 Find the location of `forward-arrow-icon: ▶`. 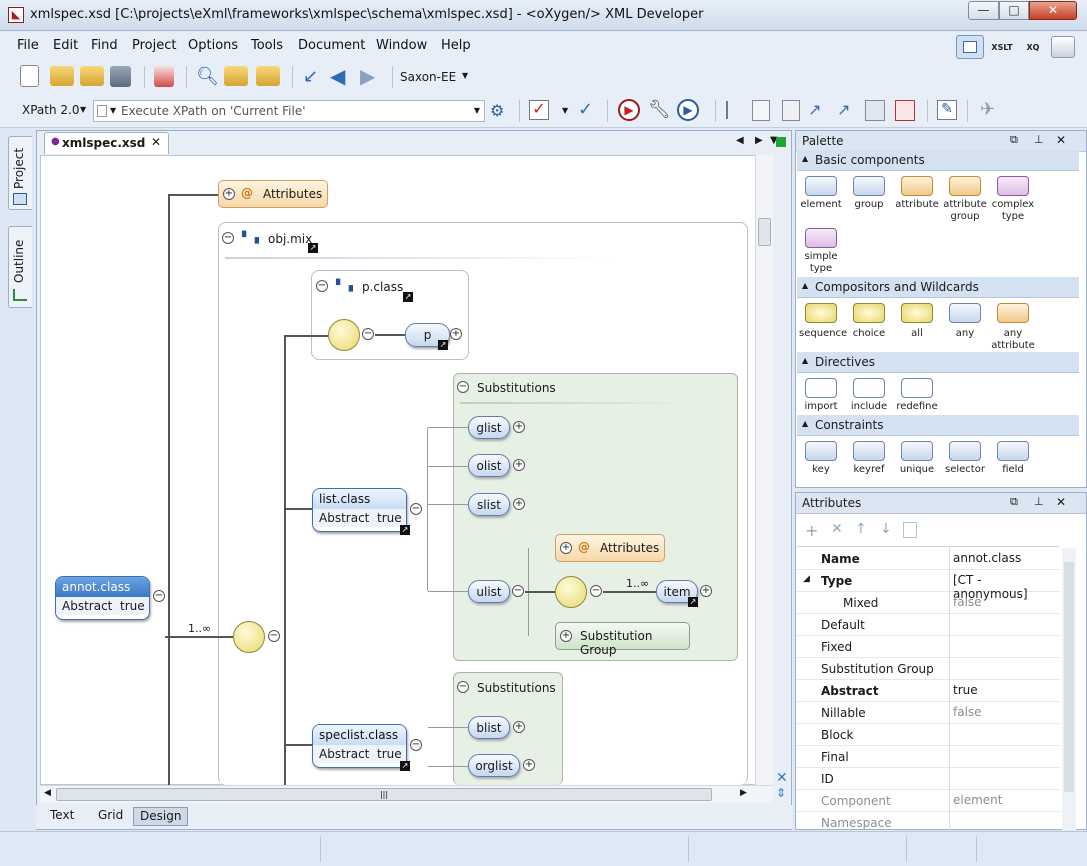

forward-arrow-icon: ▶ is located at coordinates (367, 76).